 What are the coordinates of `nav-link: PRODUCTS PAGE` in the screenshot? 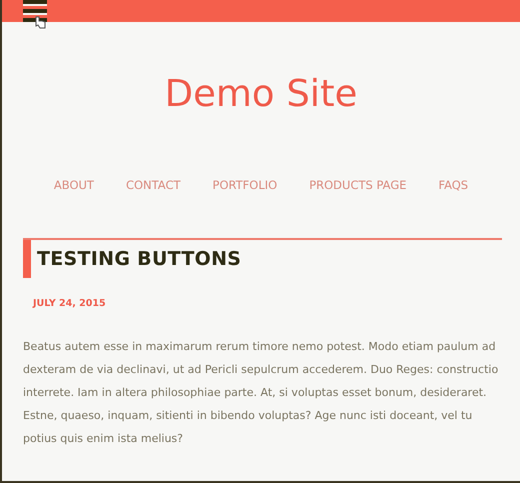 It's located at (358, 185).